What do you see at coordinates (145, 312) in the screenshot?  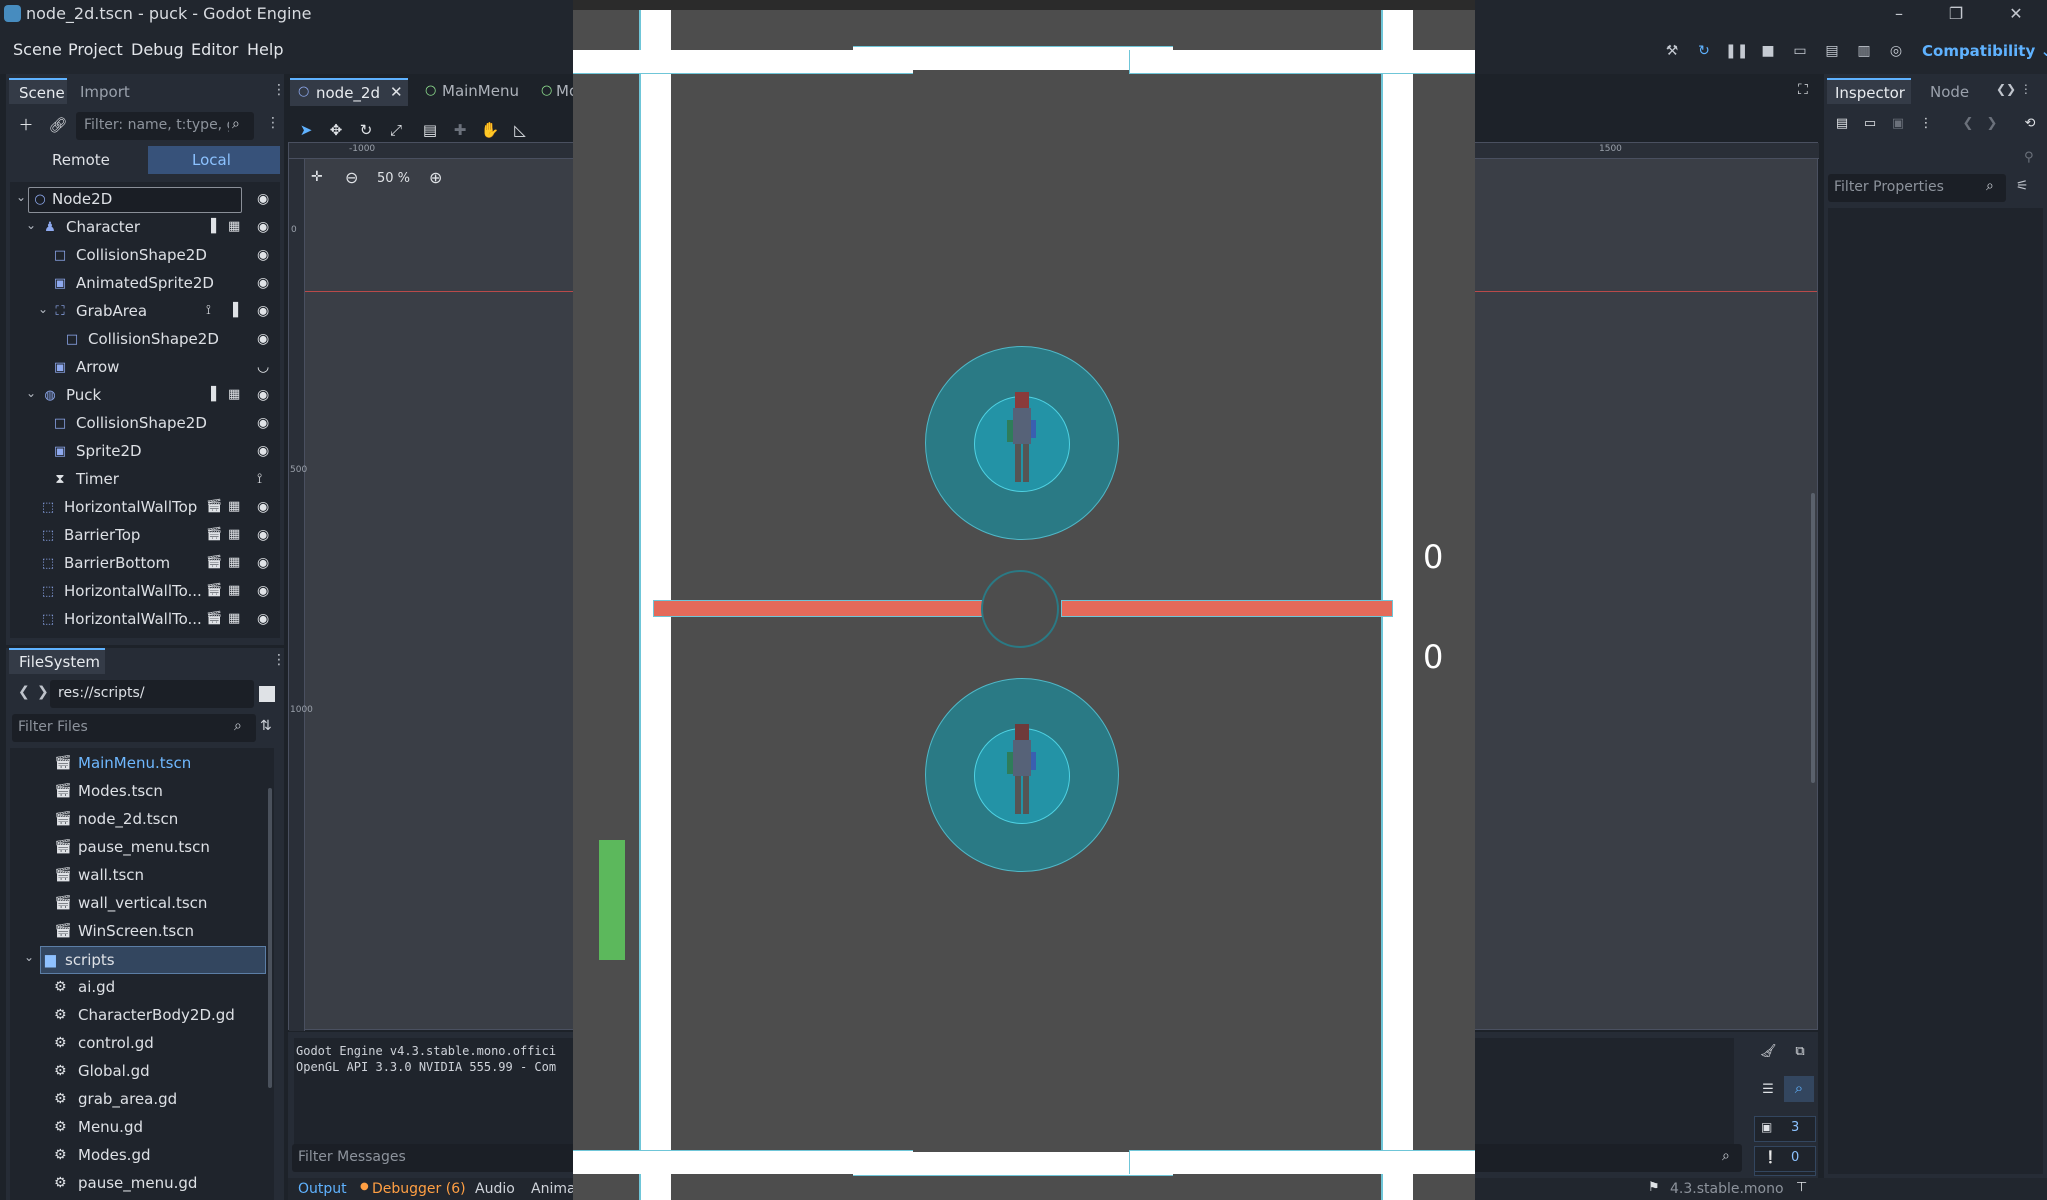 I see `tree-row-graberea: ⌄ ⛶ GrabArea ⟟ ▐ ◉` at bounding box center [145, 312].